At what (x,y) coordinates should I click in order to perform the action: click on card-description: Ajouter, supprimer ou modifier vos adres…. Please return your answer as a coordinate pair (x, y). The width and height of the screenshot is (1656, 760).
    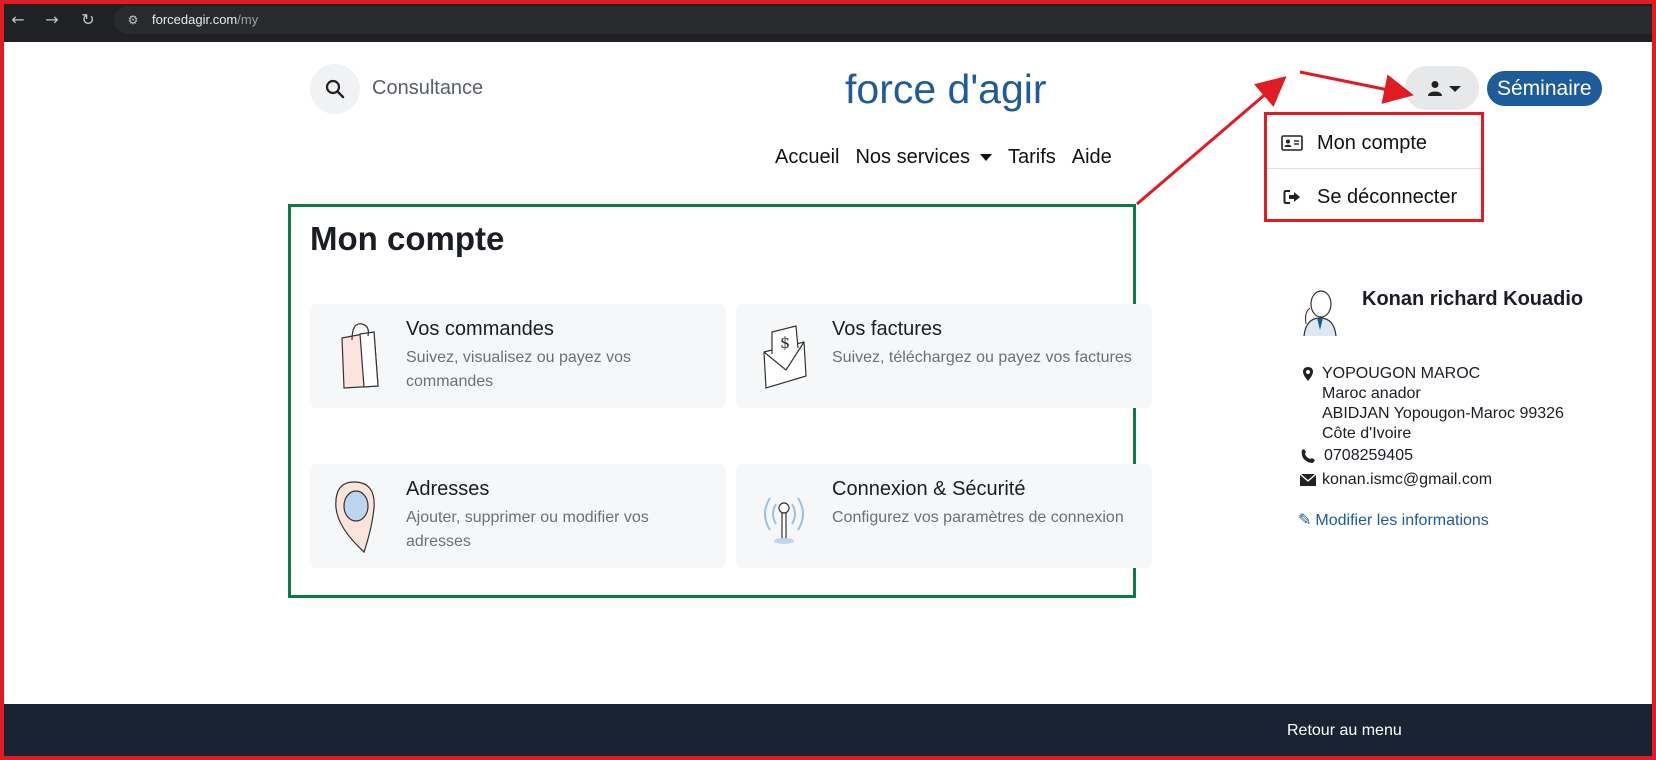
    Looking at the image, I should click on (527, 529).